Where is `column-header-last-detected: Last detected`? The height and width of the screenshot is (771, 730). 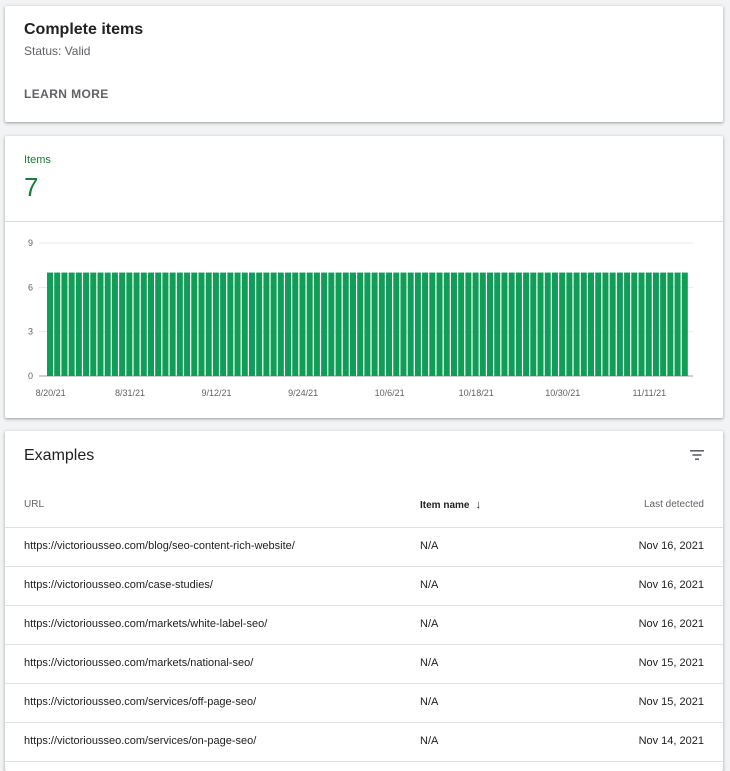 column-header-last-detected: Last detected is located at coordinates (674, 504).